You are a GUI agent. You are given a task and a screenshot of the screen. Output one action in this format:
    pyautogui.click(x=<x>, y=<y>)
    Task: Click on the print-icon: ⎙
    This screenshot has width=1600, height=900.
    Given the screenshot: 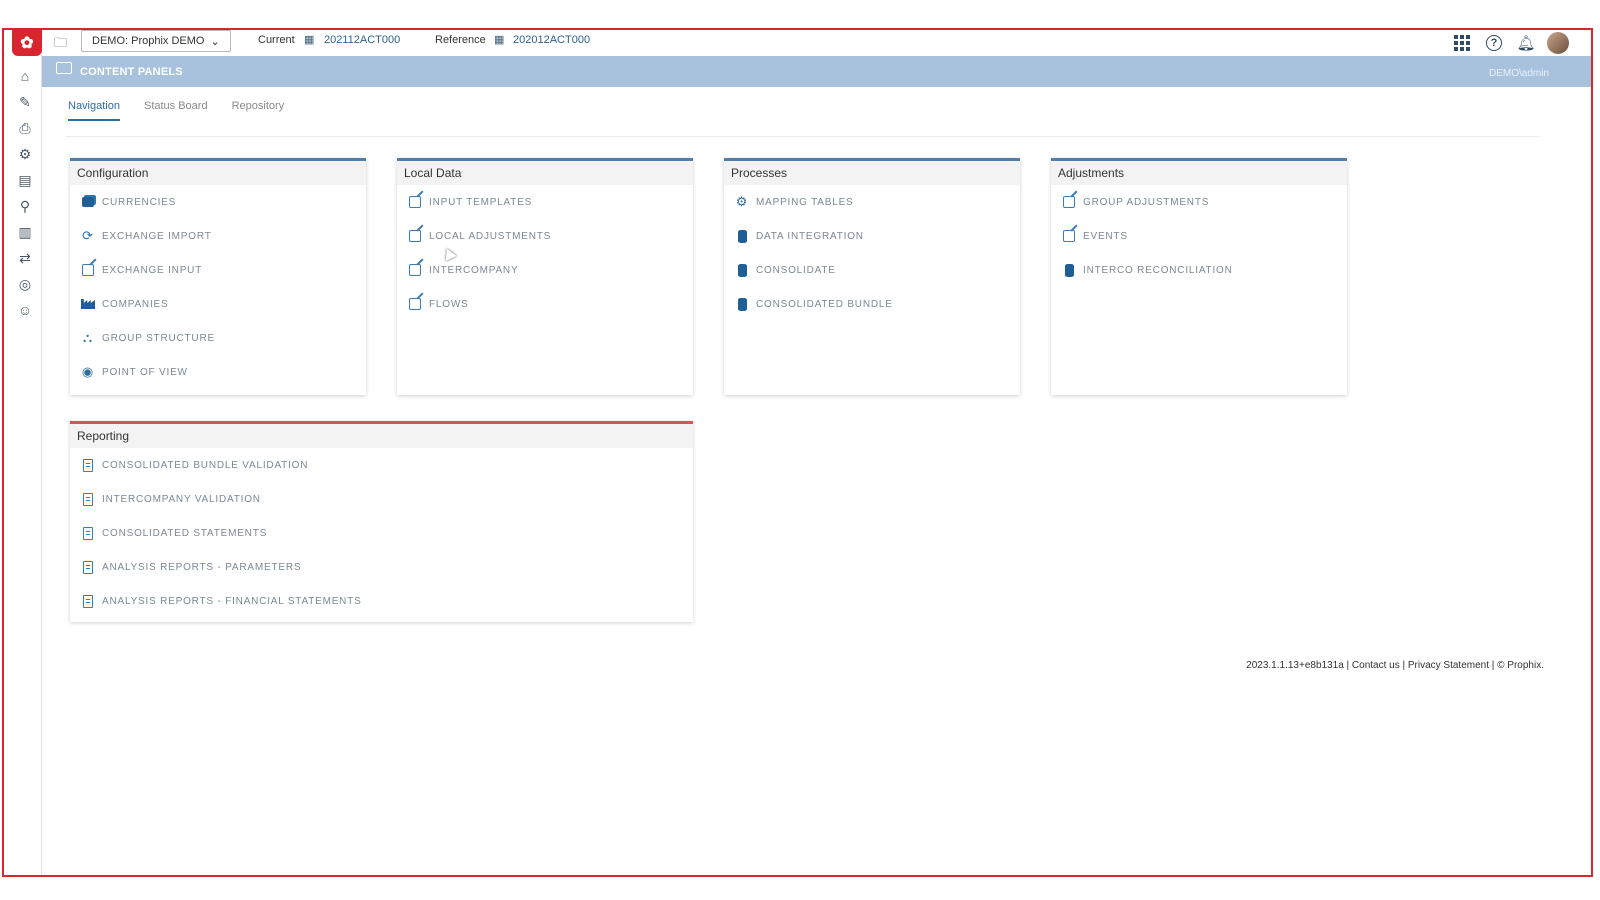 What is the action you would take?
    pyautogui.click(x=25, y=128)
    